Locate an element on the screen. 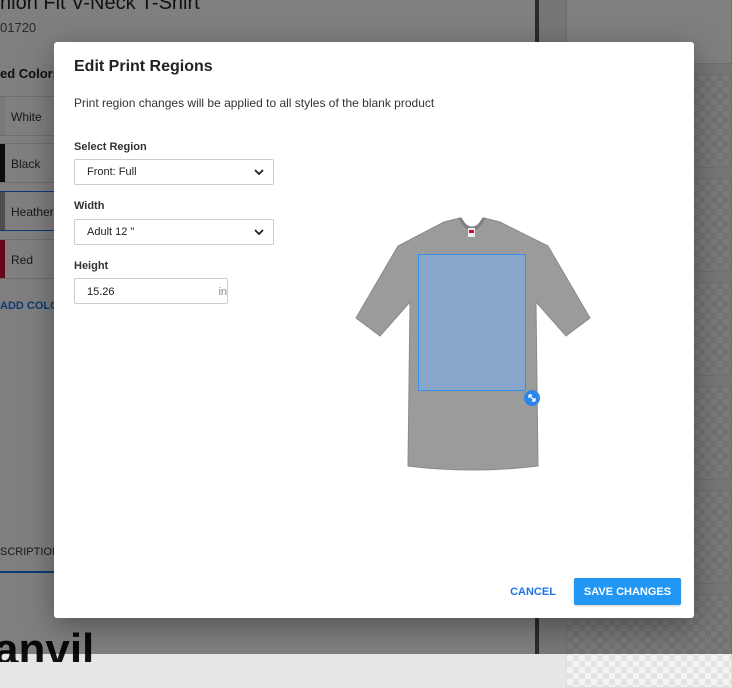  region-label: Select Region is located at coordinates (110, 147).